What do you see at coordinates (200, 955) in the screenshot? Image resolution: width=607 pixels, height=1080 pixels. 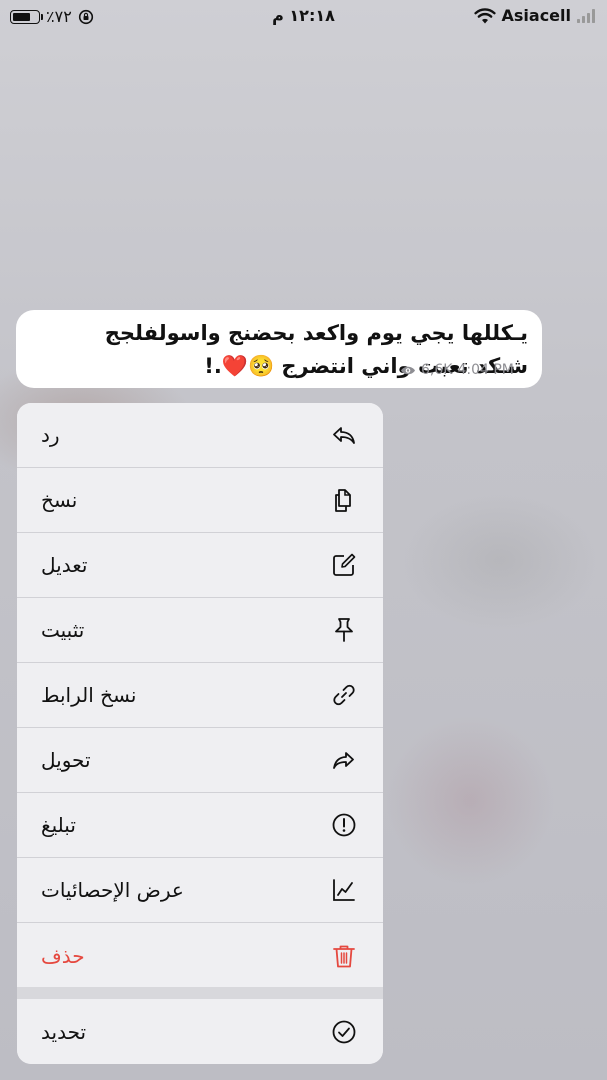 I see `menu-item-delete: حذف` at bounding box center [200, 955].